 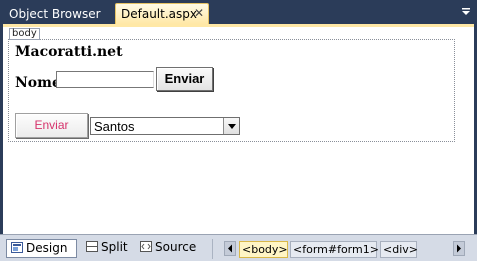 What do you see at coordinates (69, 52) in the screenshot?
I see `page-title: Macoratti.net` at bounding box center [69, 52].